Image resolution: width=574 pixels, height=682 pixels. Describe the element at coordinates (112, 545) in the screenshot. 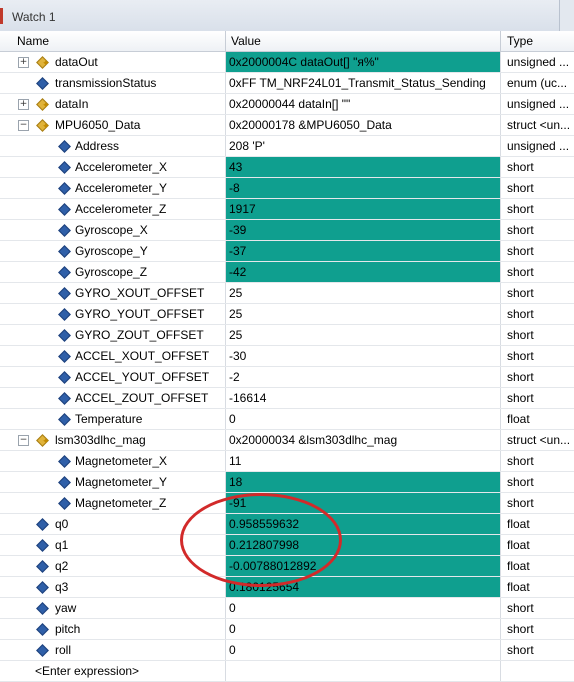

I see `name-cell: q1` at that location.